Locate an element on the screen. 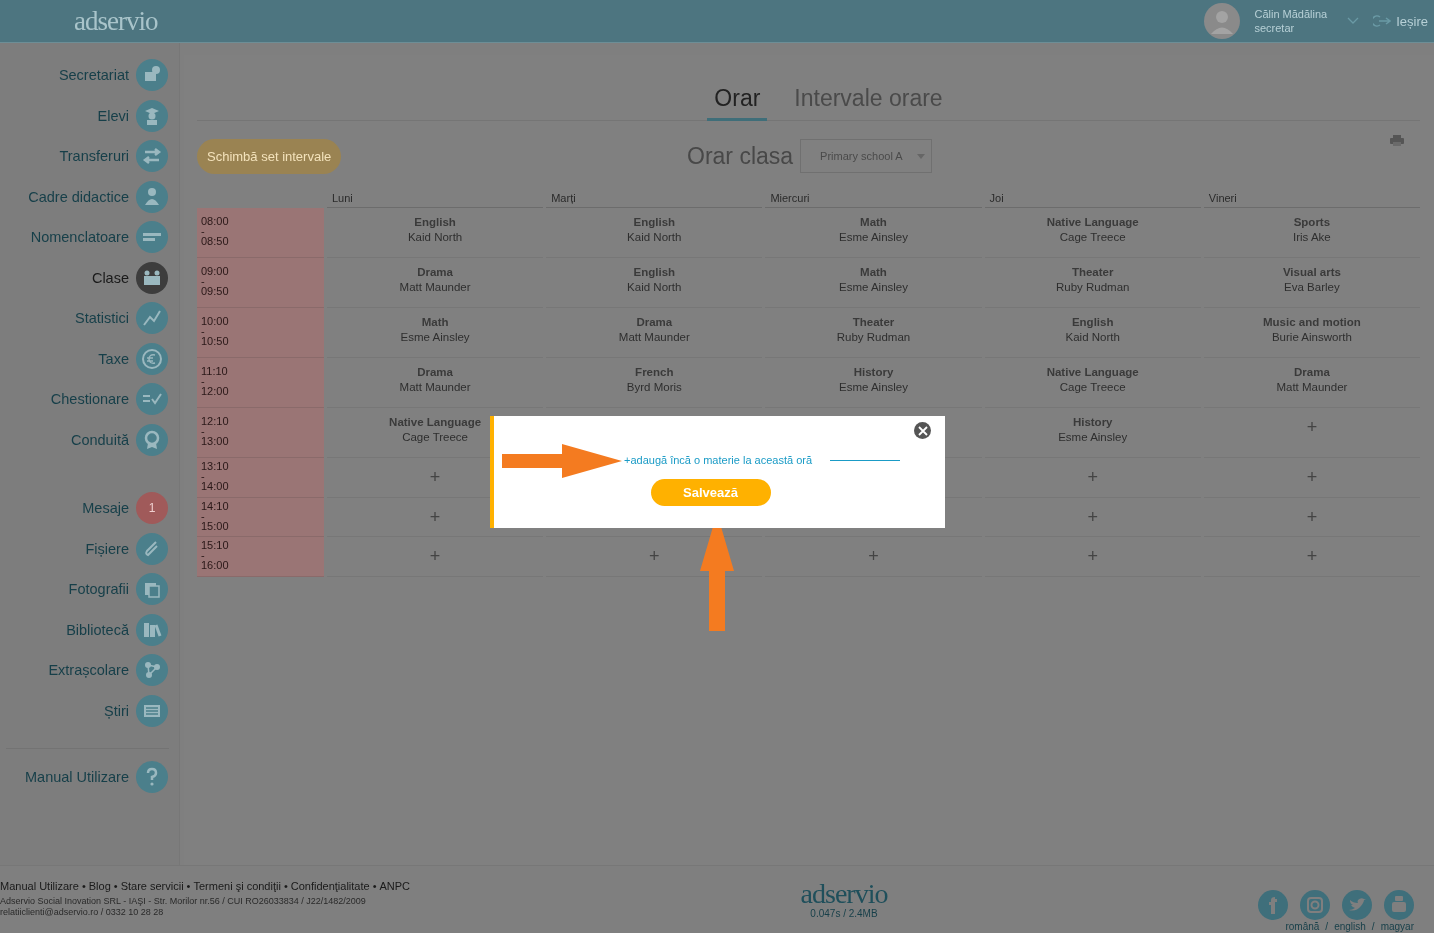 The height and width of the screenshot is (933, 1434). footer-link: Manual Utilizare is located at coordinates (39, 886).